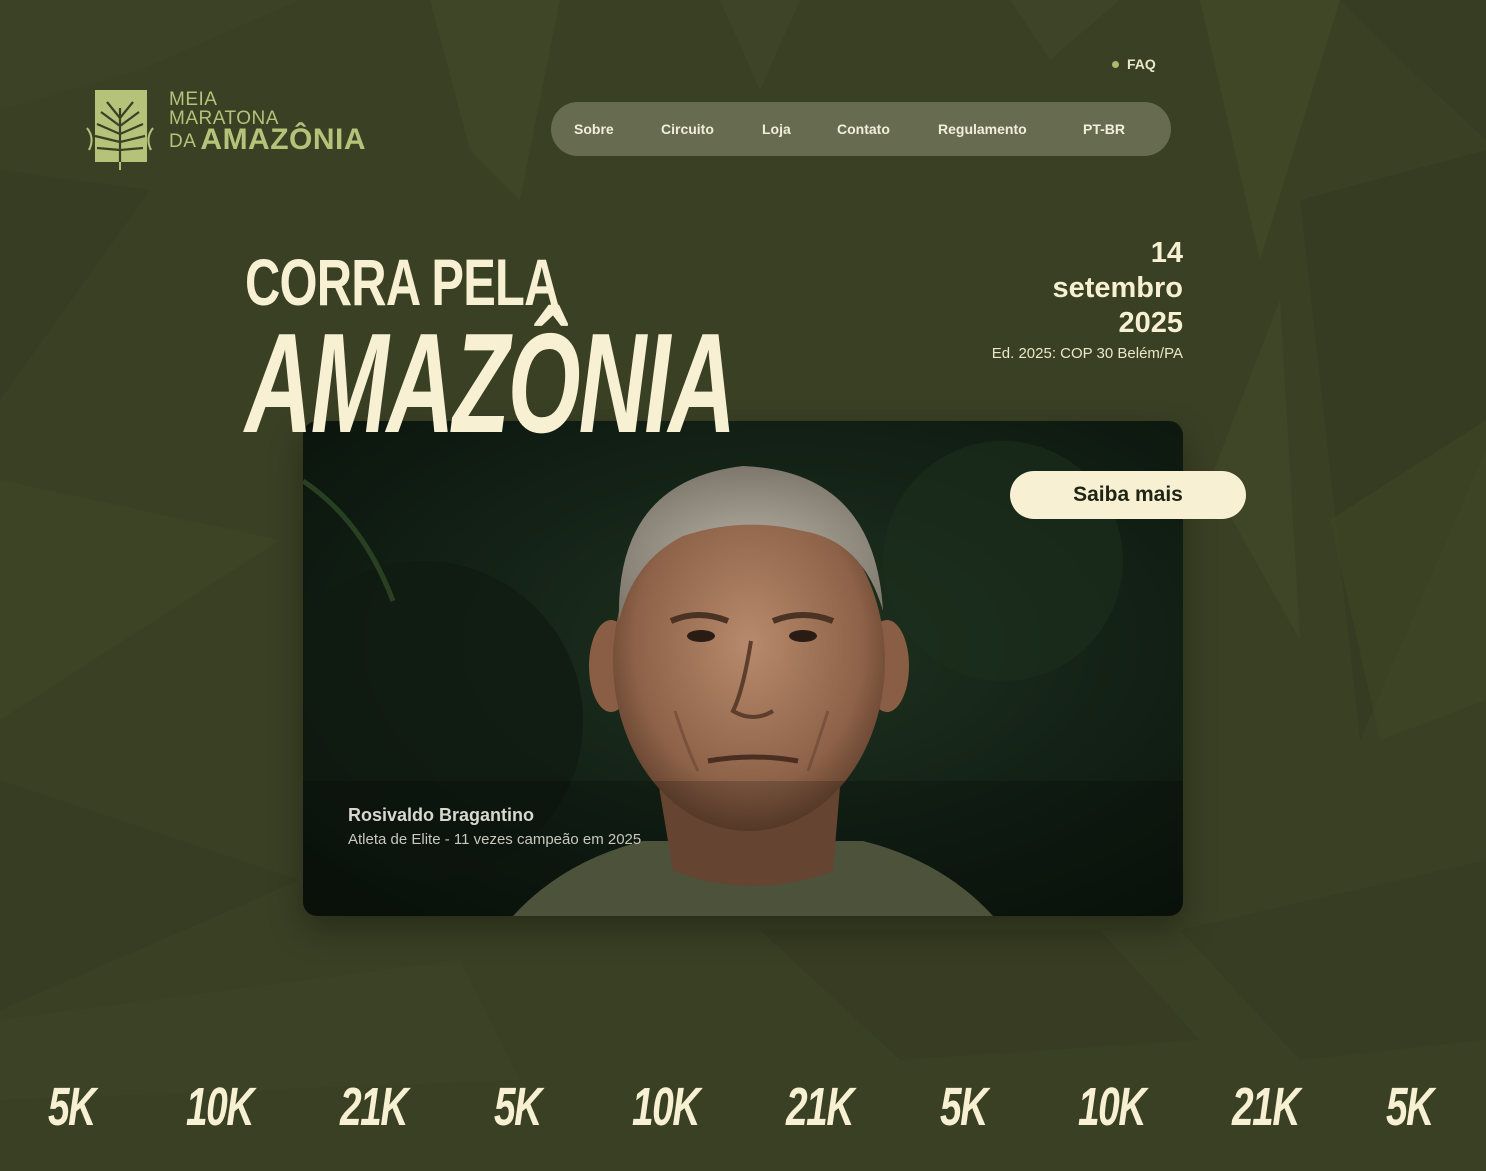 The image size is (1486, 1171). Describe the element at coordinates (183, 141) in the screenshot. I see `logo-line-3-small: DA` at that location.